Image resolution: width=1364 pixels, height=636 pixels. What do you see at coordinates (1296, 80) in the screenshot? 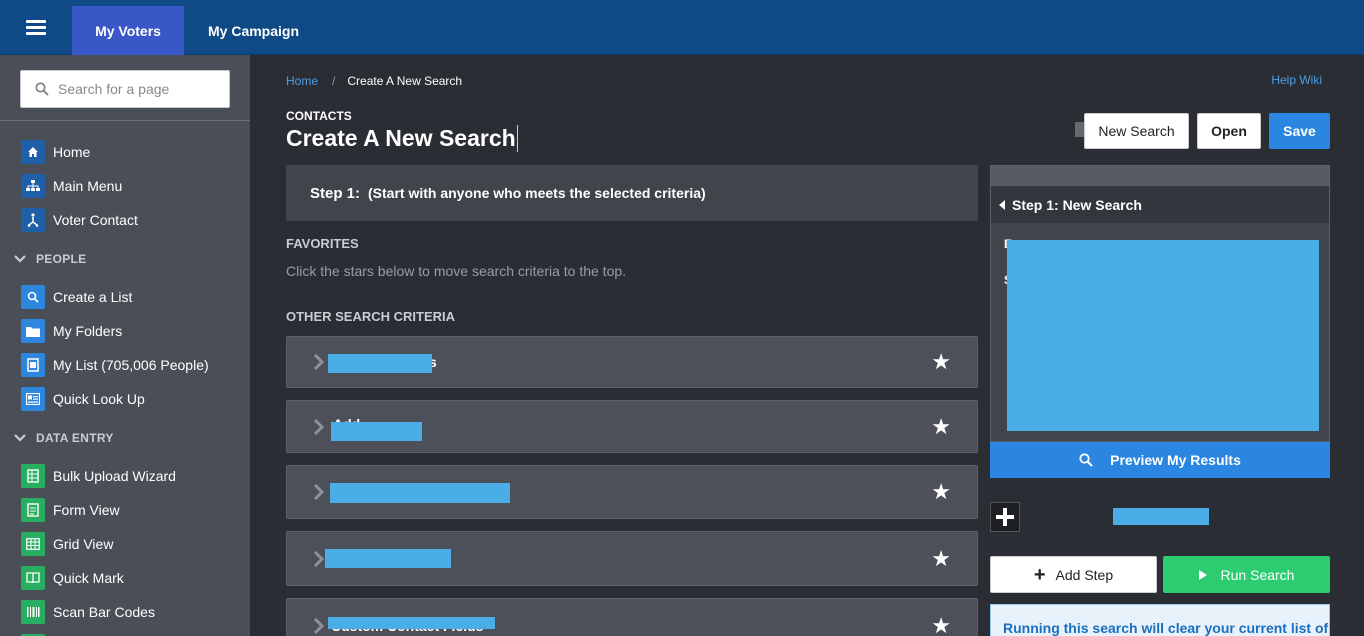
I see `help-wiki-link: Help Wiki` at bounding box center [1296, 80].